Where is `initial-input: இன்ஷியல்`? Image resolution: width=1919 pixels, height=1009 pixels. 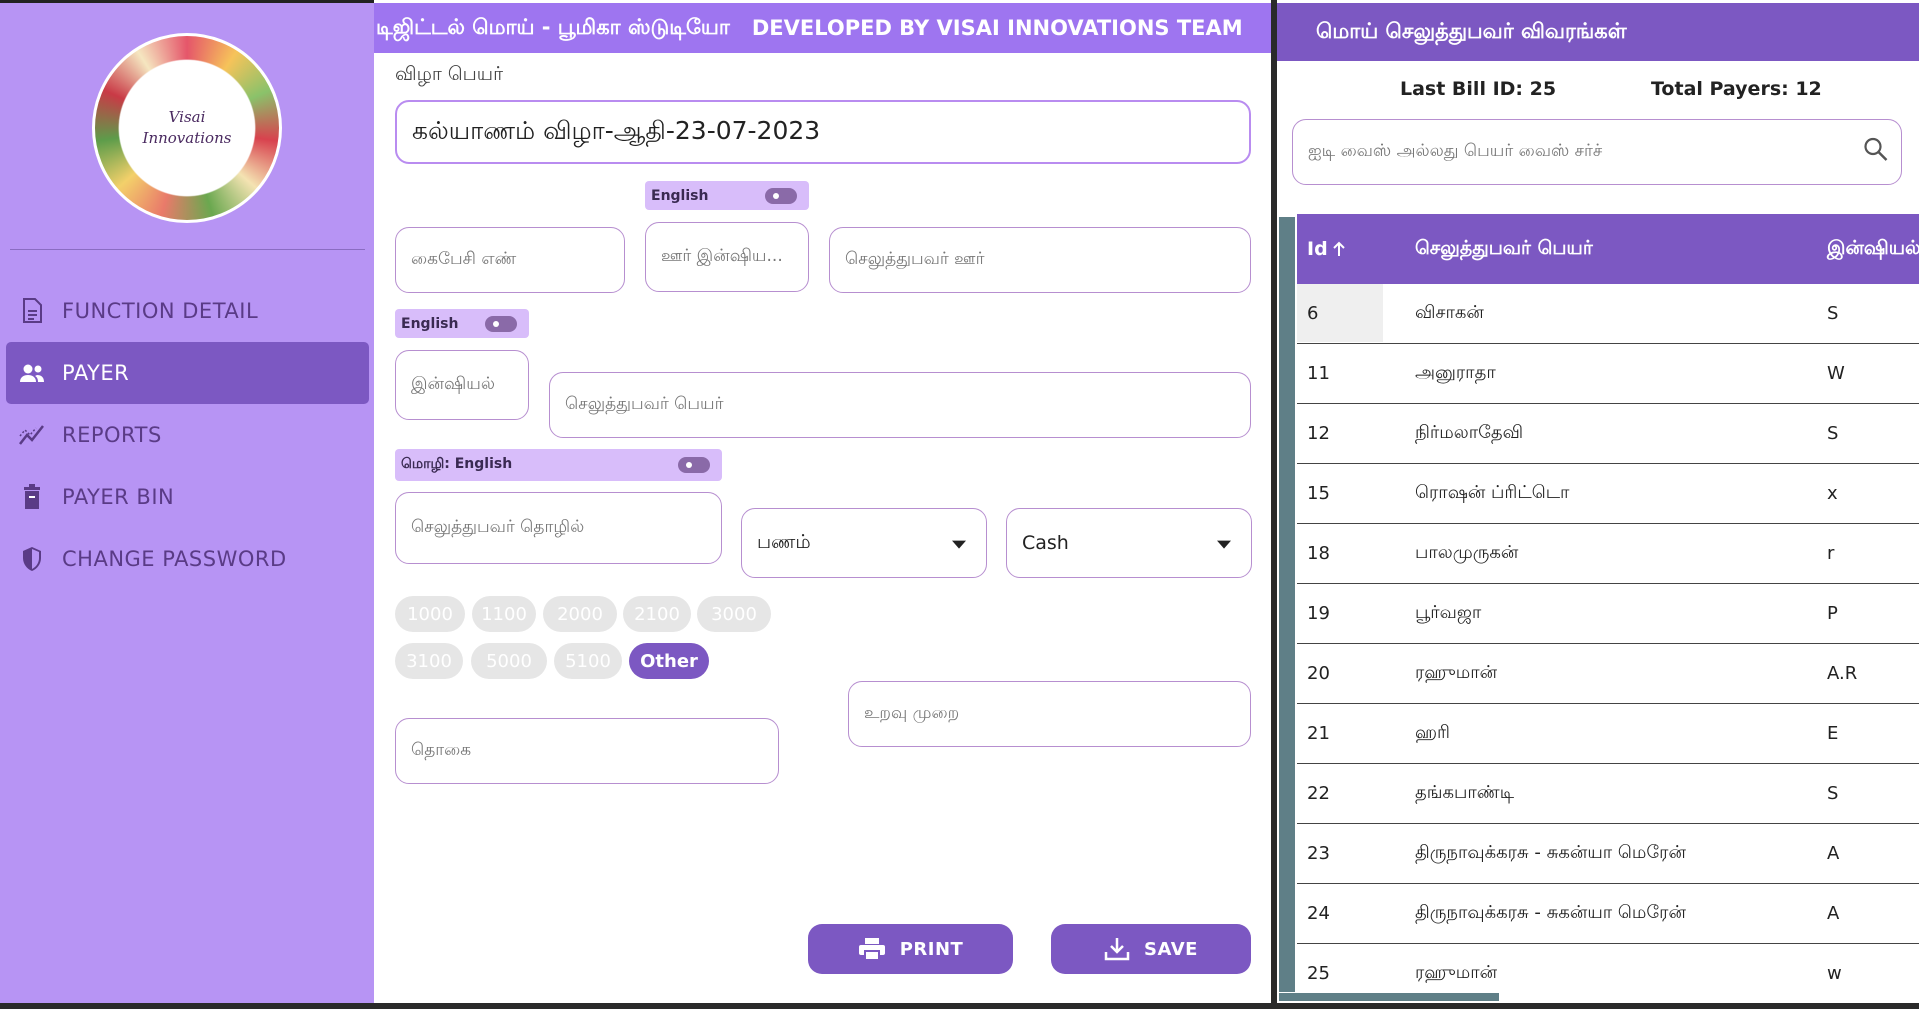
initial-input: இன்ஷியல் is located at coordinates (462, 385).